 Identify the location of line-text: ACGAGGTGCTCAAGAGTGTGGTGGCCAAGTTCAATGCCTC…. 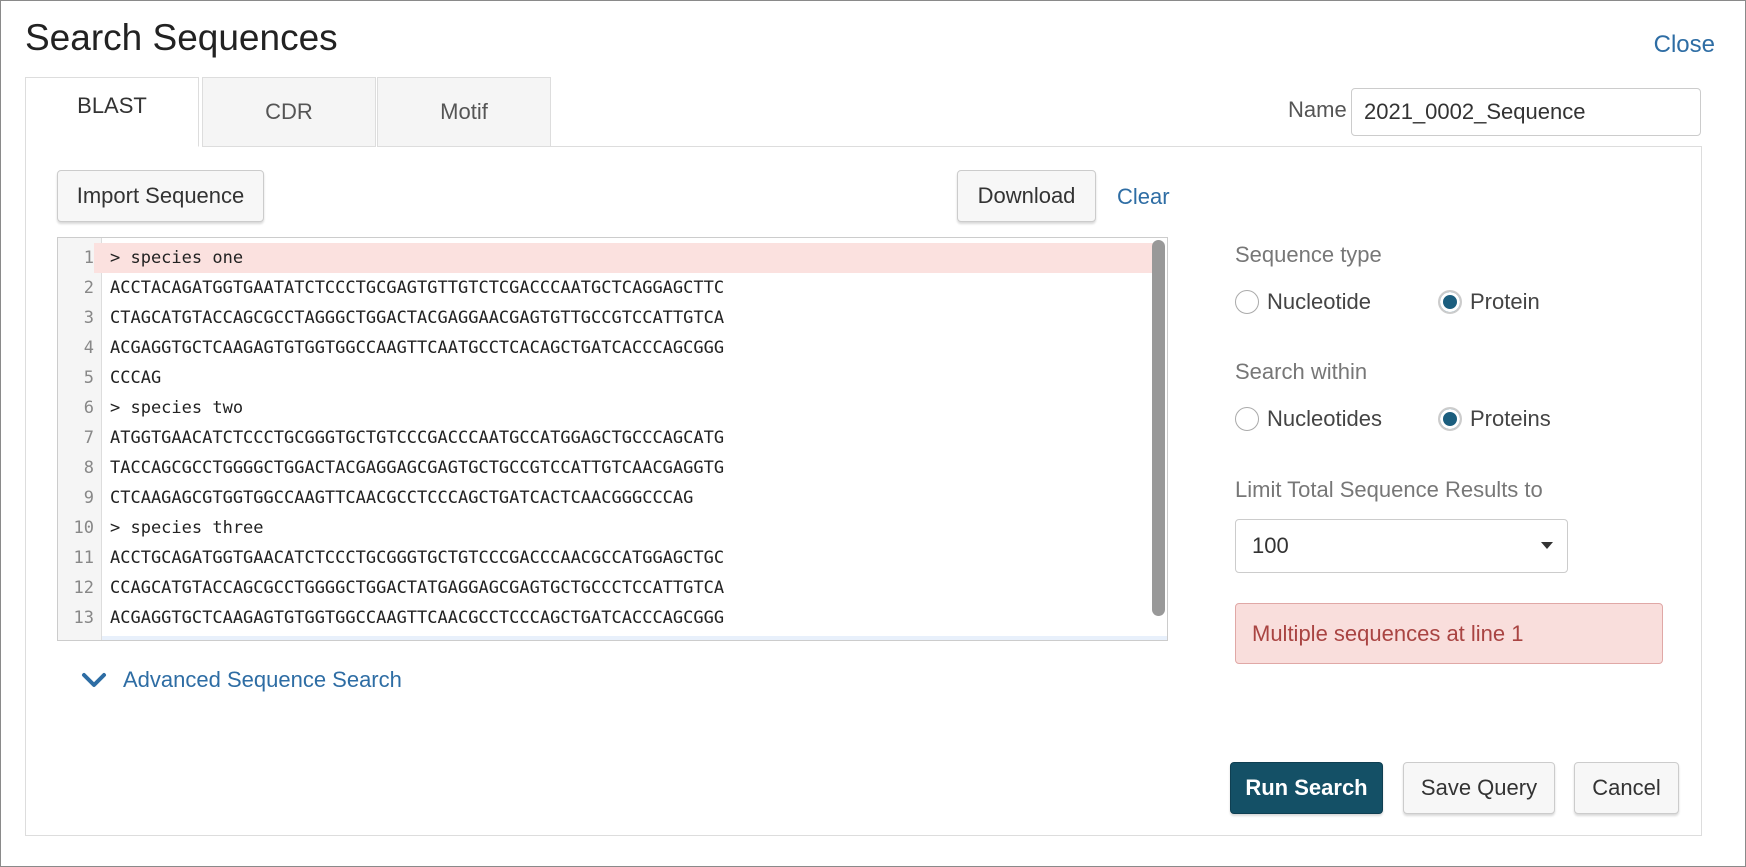
(417, 348).